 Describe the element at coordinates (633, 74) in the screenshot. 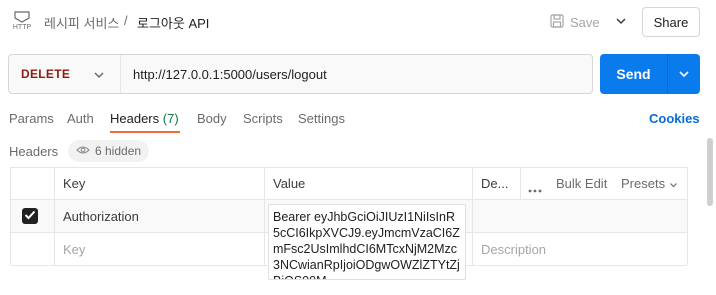

I see `send-button: Send` at that location.